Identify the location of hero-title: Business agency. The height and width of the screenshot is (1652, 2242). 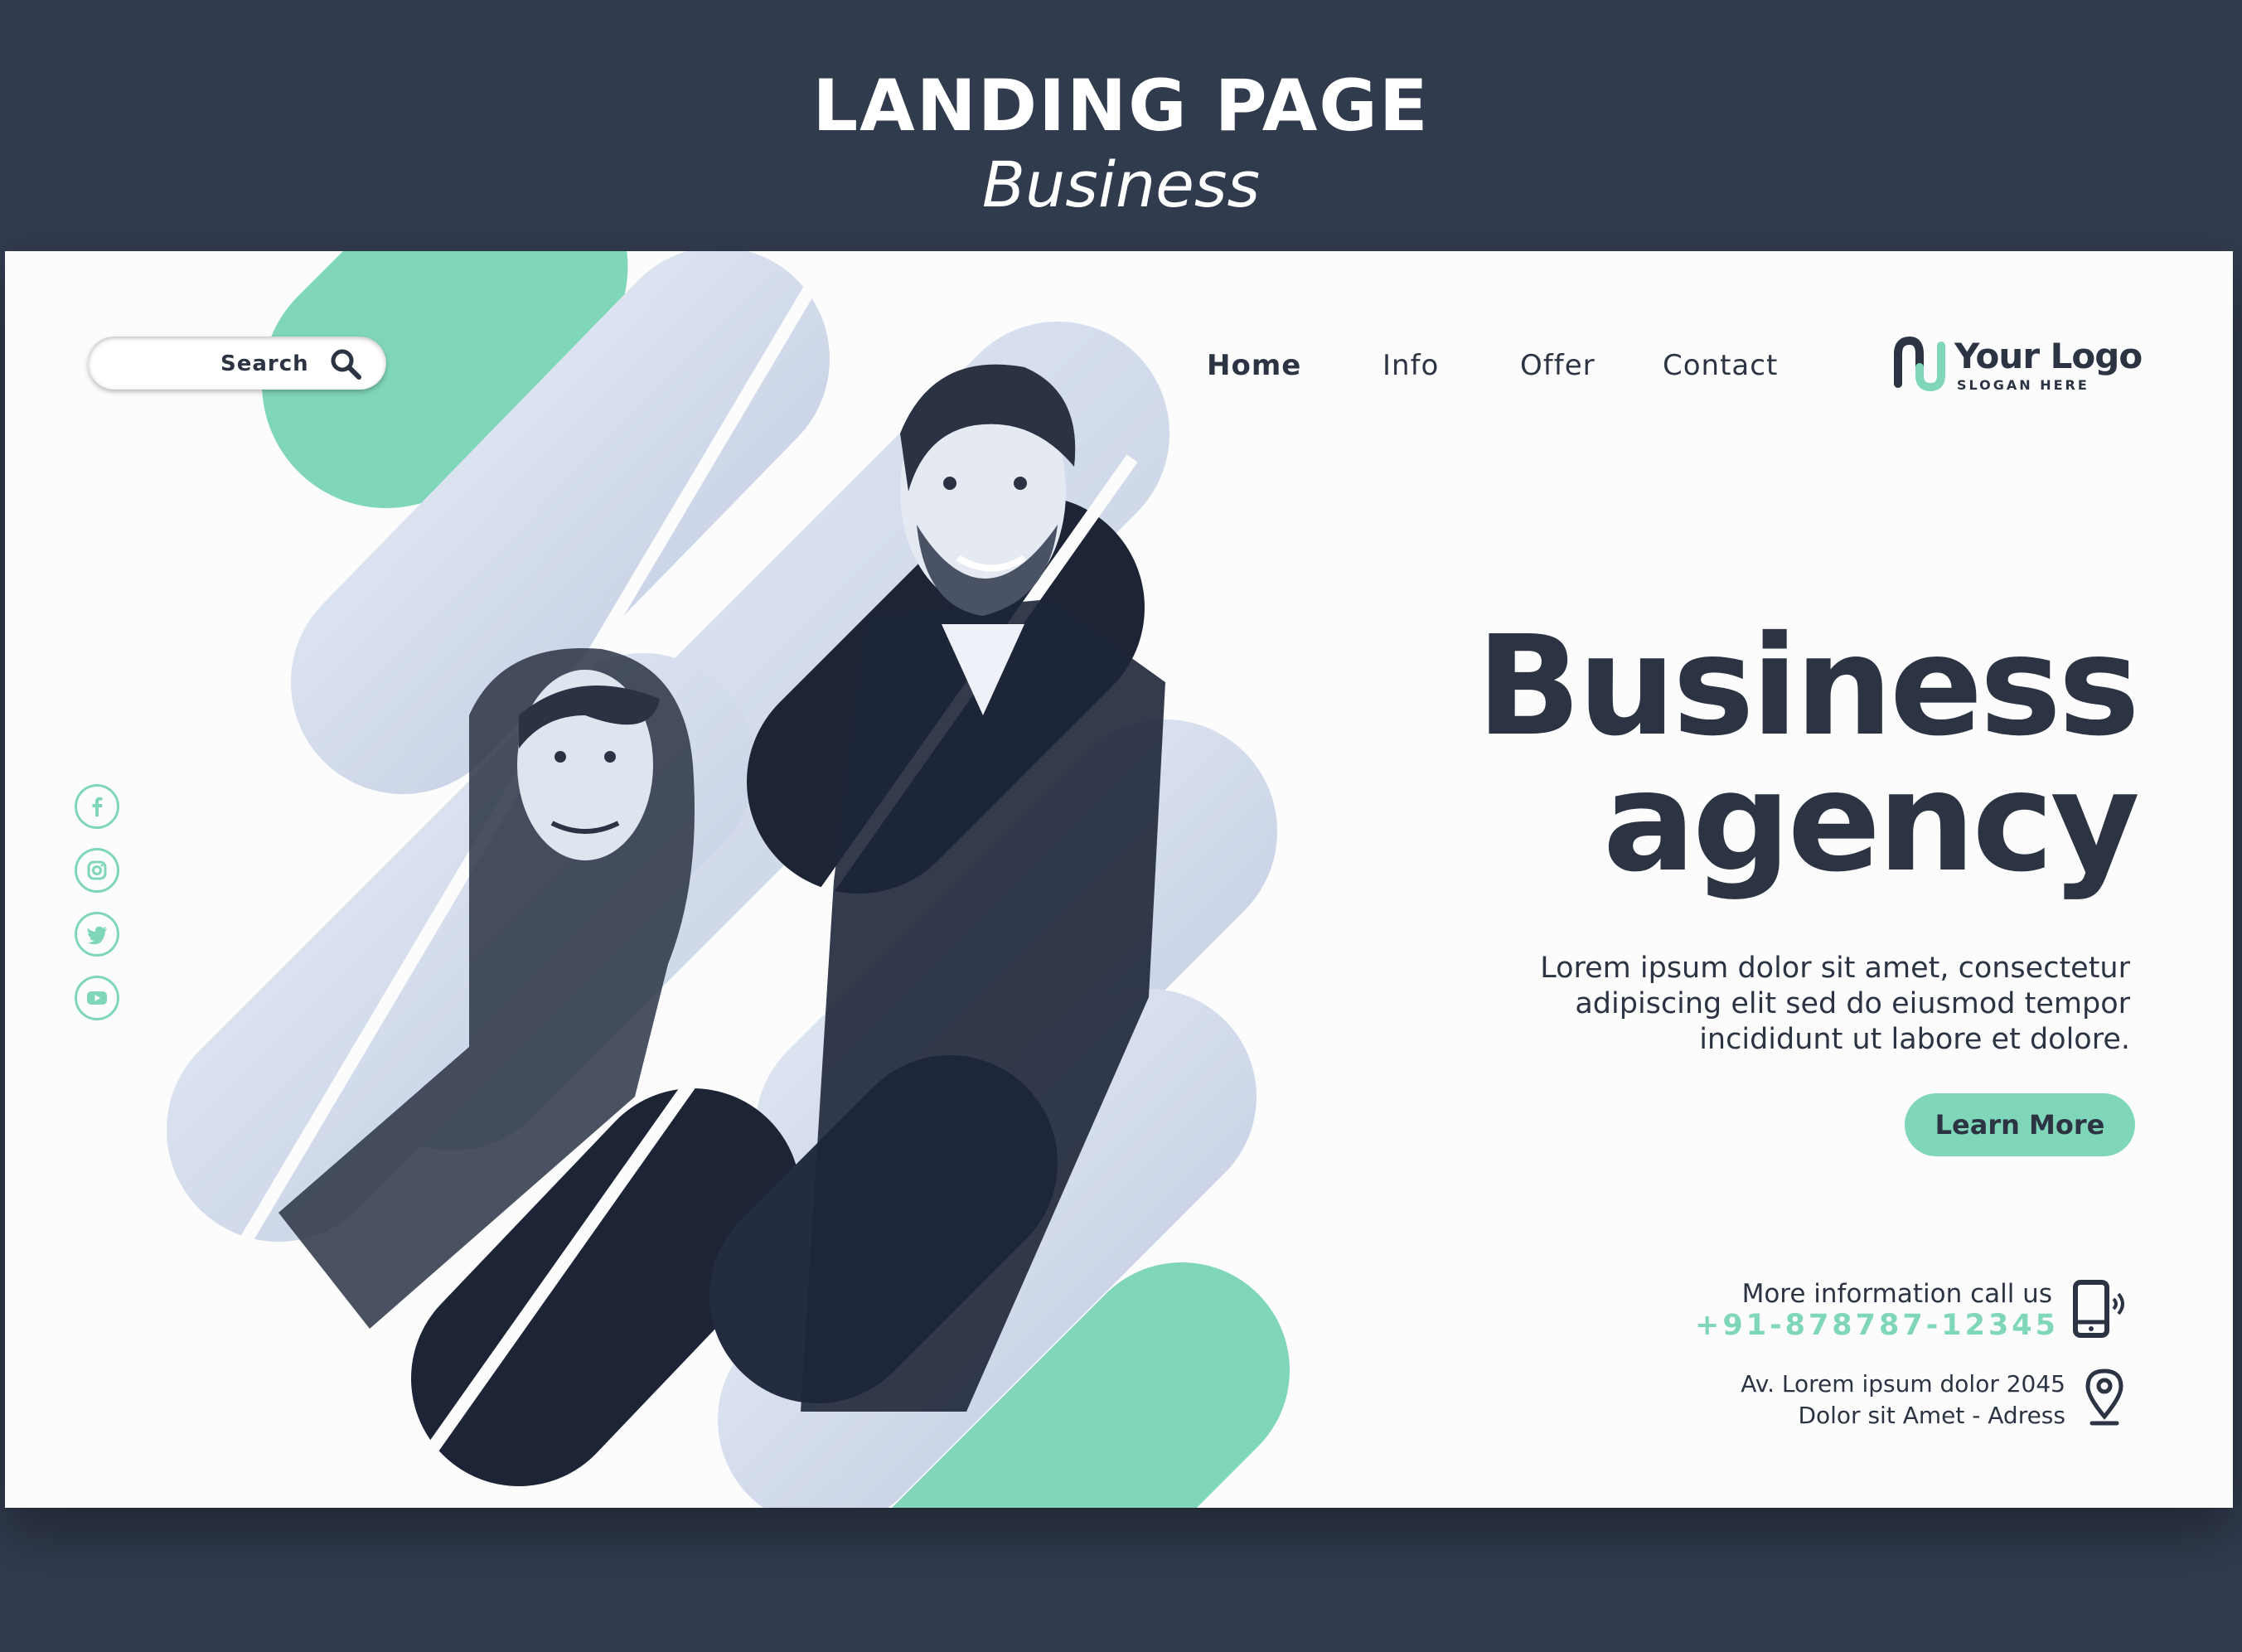
(1808, 755).